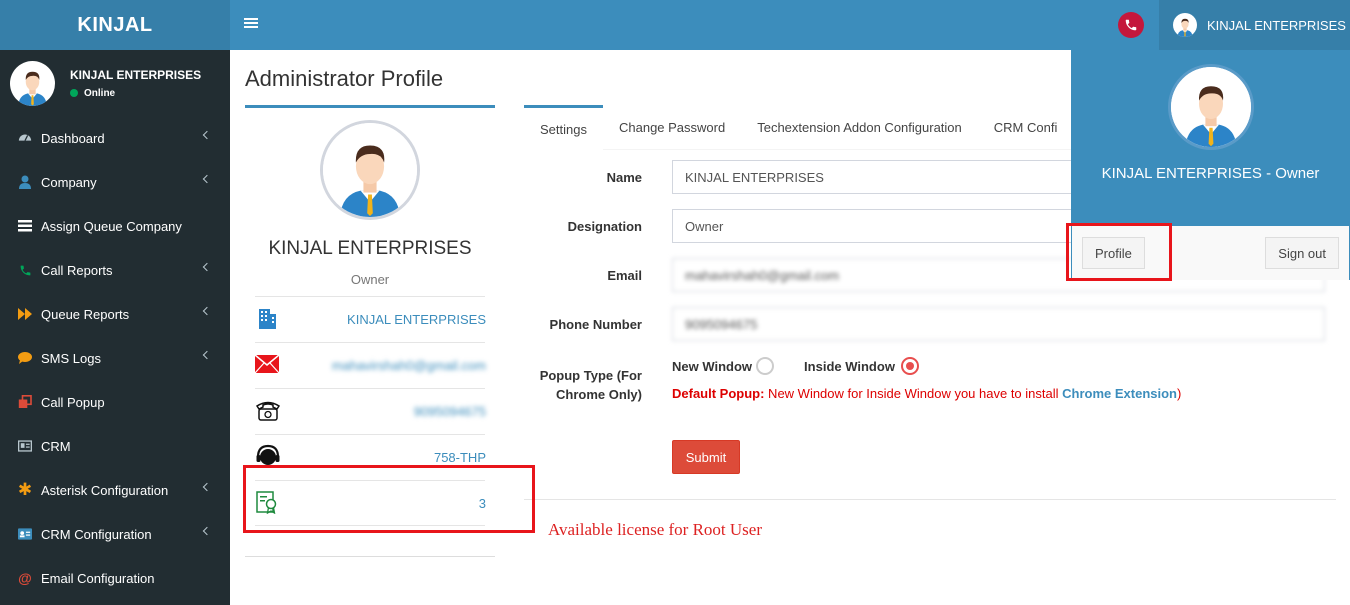  Describe the element at coordinates (1119, 393) in the screenshot. I see `chrome-extension-link: Chrome Extension` at that location.